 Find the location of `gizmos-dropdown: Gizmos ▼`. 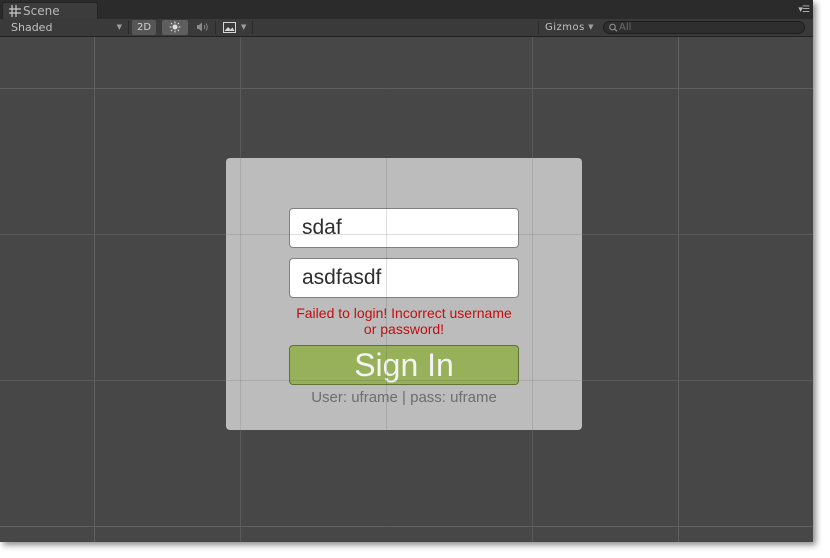

gizmos-dropdown: Gizmos ▼ is located at coordinates (568, 27).